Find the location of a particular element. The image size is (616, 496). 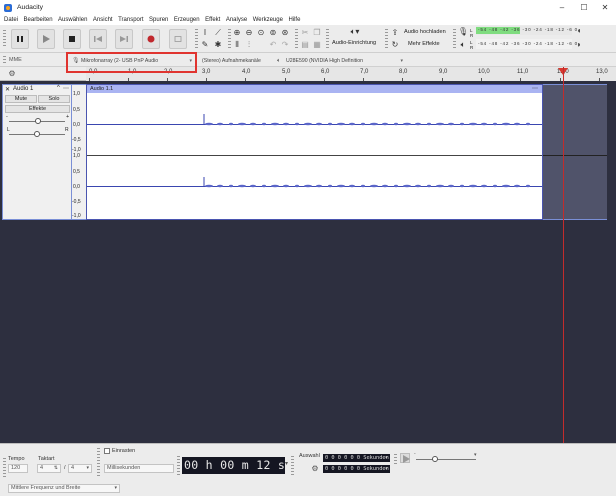

collapse-track-icon: ^ is located at coordinates (58, 88).